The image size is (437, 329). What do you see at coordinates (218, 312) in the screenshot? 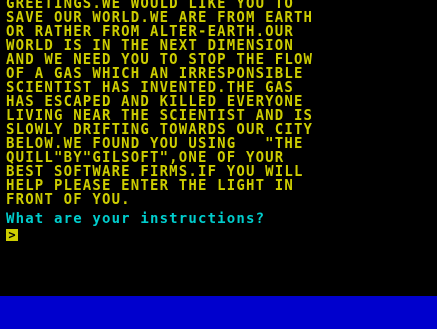
I see `screen-border-bottom` at bounding box center [218, 312].